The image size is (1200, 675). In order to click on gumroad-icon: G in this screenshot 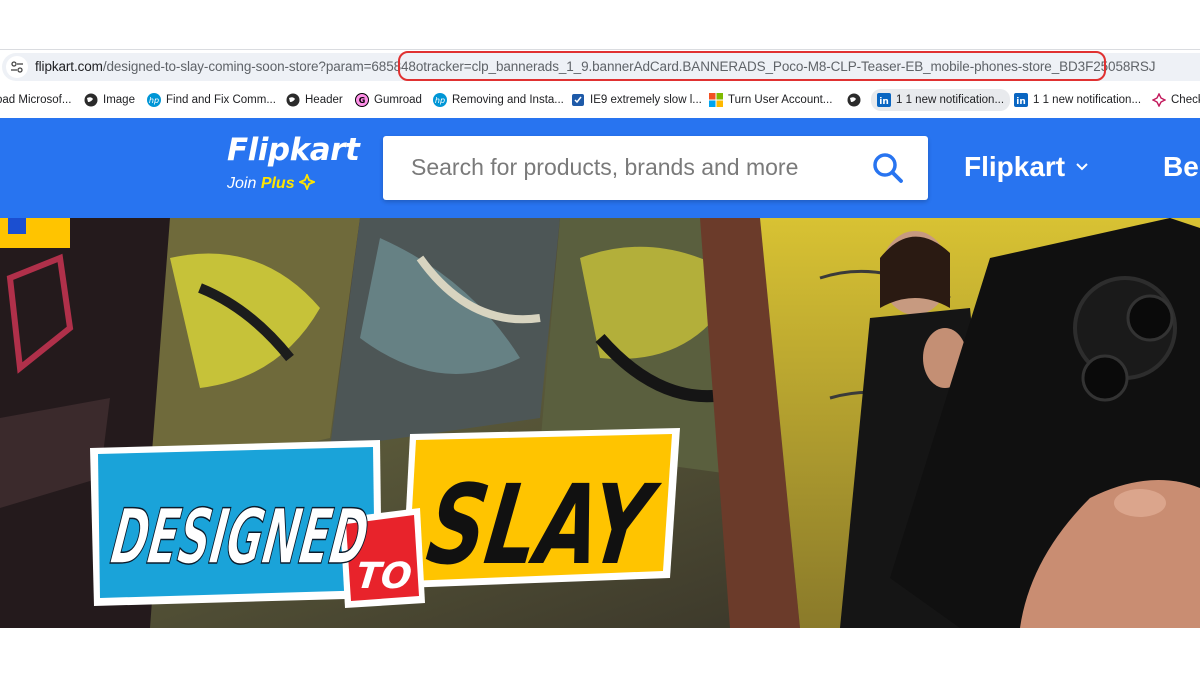, I will do `click(362, 100)`.